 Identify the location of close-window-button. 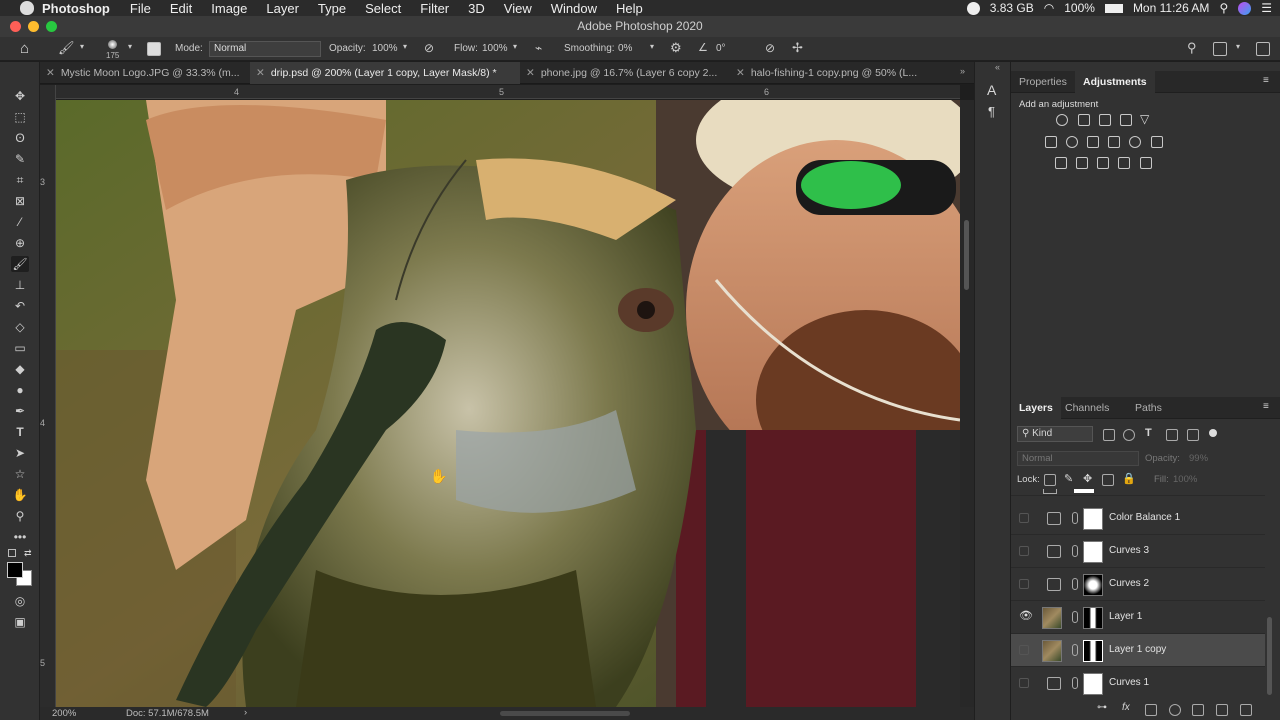
(15, 26).